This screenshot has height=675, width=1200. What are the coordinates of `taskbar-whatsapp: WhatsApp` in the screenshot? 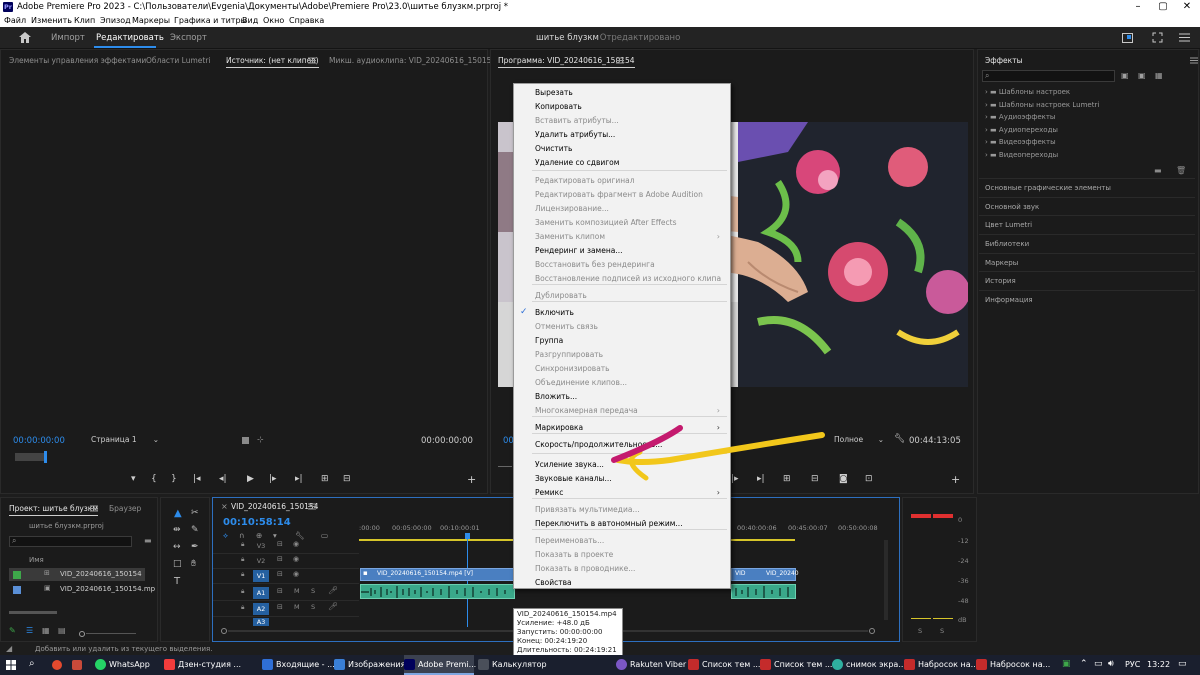 It's located at (128, 665).